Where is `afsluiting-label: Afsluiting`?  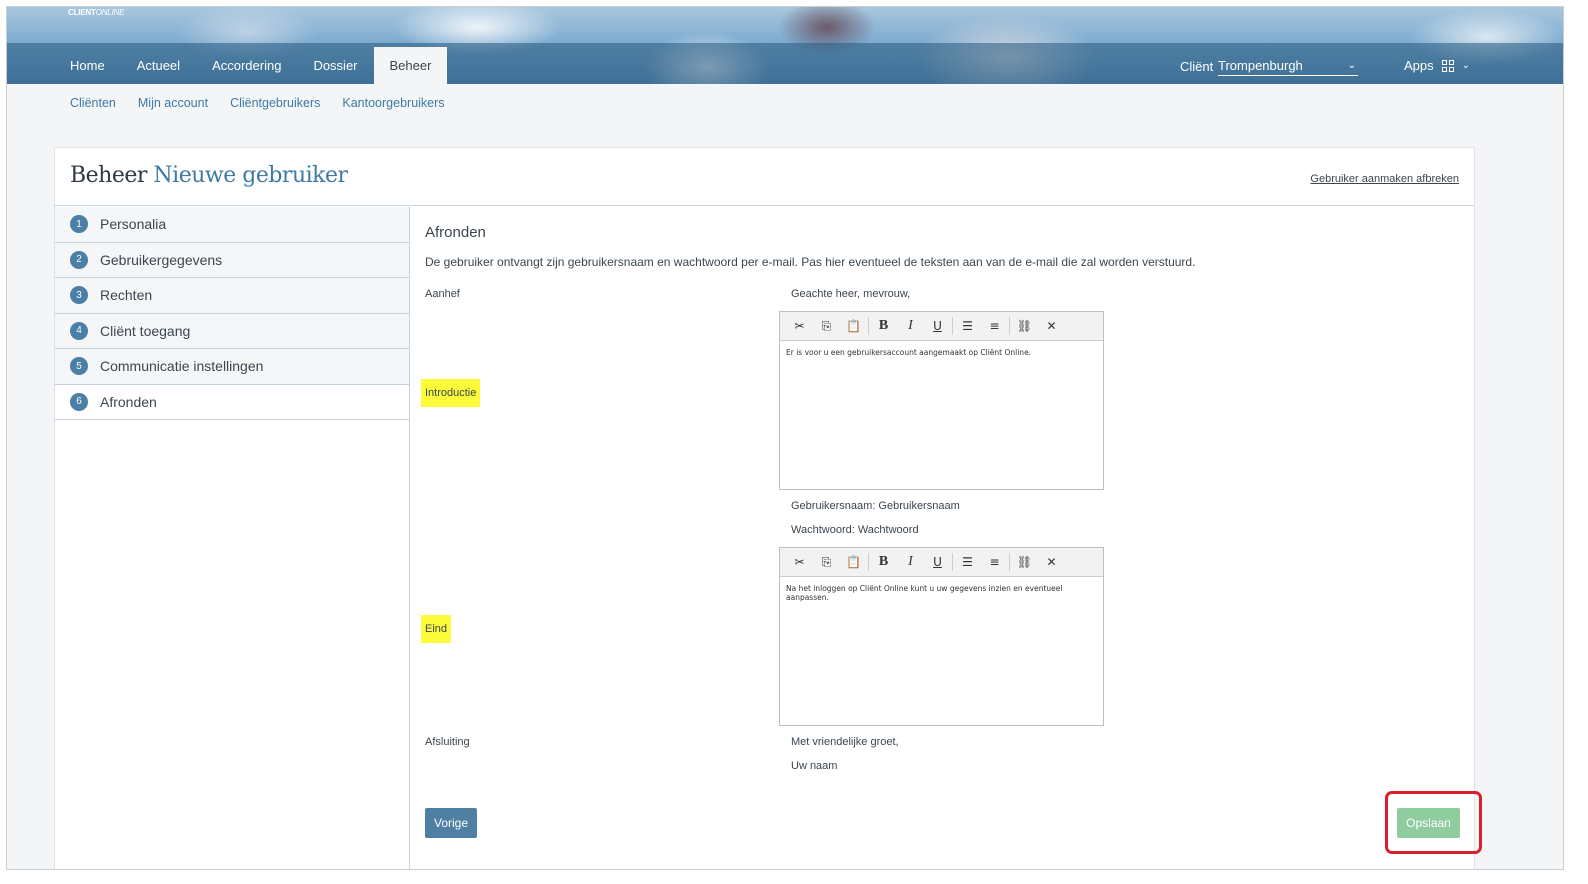
afsluiting-label: Afsluiting is located at coordinates (447, 742).